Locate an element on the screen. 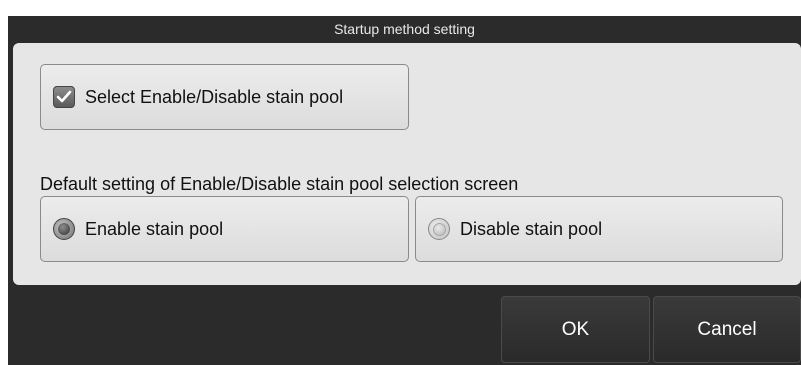 The height and width of the screenshot is (365, 801). ok-button: OK is located at coordinates (575, 329).